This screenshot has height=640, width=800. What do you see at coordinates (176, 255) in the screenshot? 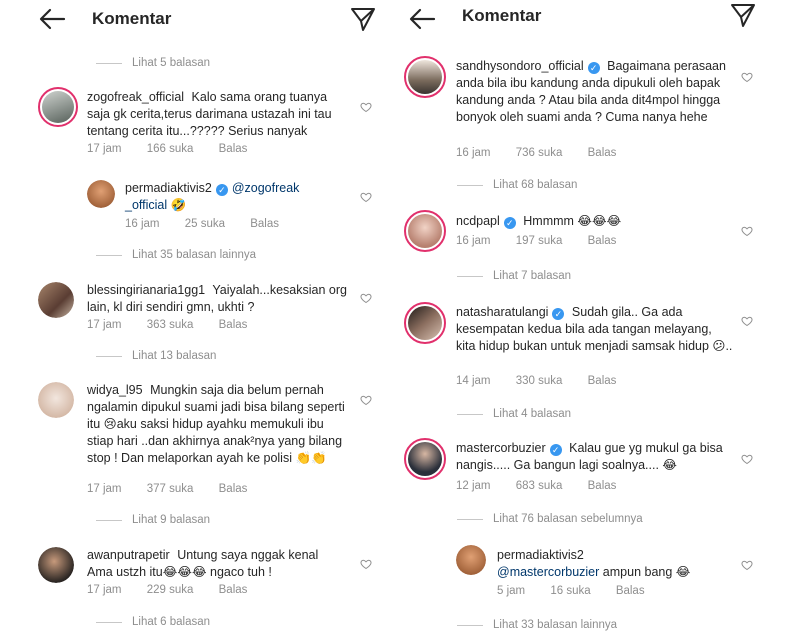
I see `view-replies-link: Lihat 35 balasan lainnya` at bounding box center [176, 255].